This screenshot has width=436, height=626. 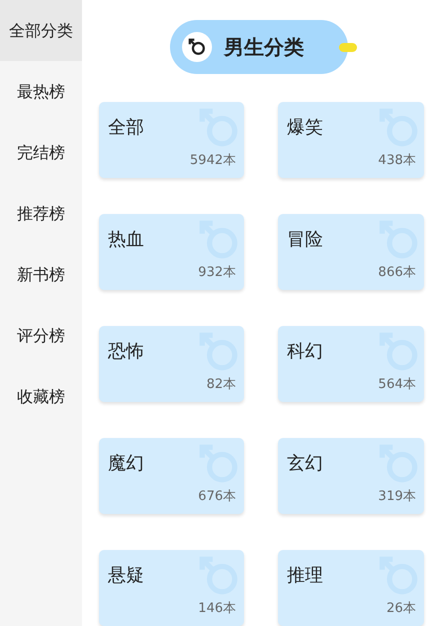 I want to click on category-name: 热血, so click(x=126, y=240).